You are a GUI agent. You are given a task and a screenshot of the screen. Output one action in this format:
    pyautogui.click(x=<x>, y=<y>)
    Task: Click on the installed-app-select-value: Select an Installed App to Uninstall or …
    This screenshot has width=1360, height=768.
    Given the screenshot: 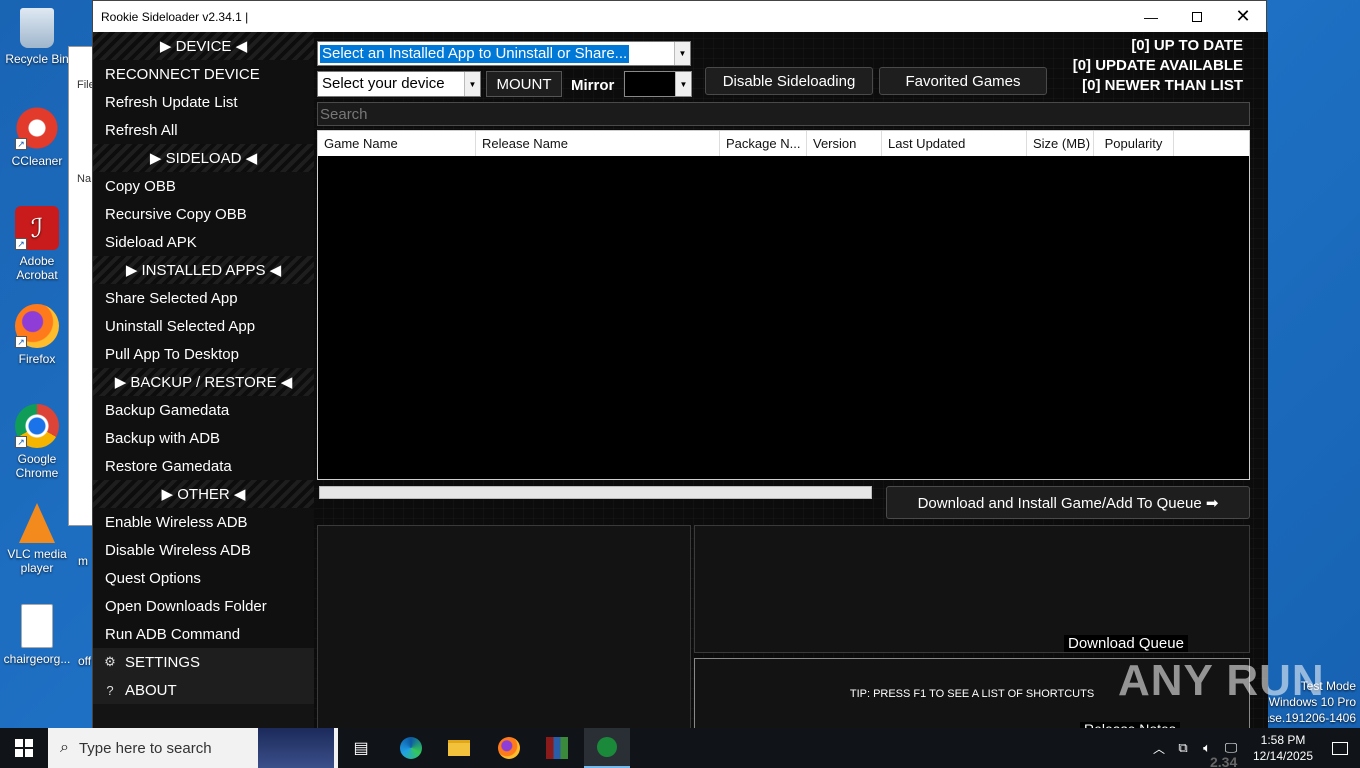 What is the action you would take?
    pyautogui.click(x=475, y=54)
    